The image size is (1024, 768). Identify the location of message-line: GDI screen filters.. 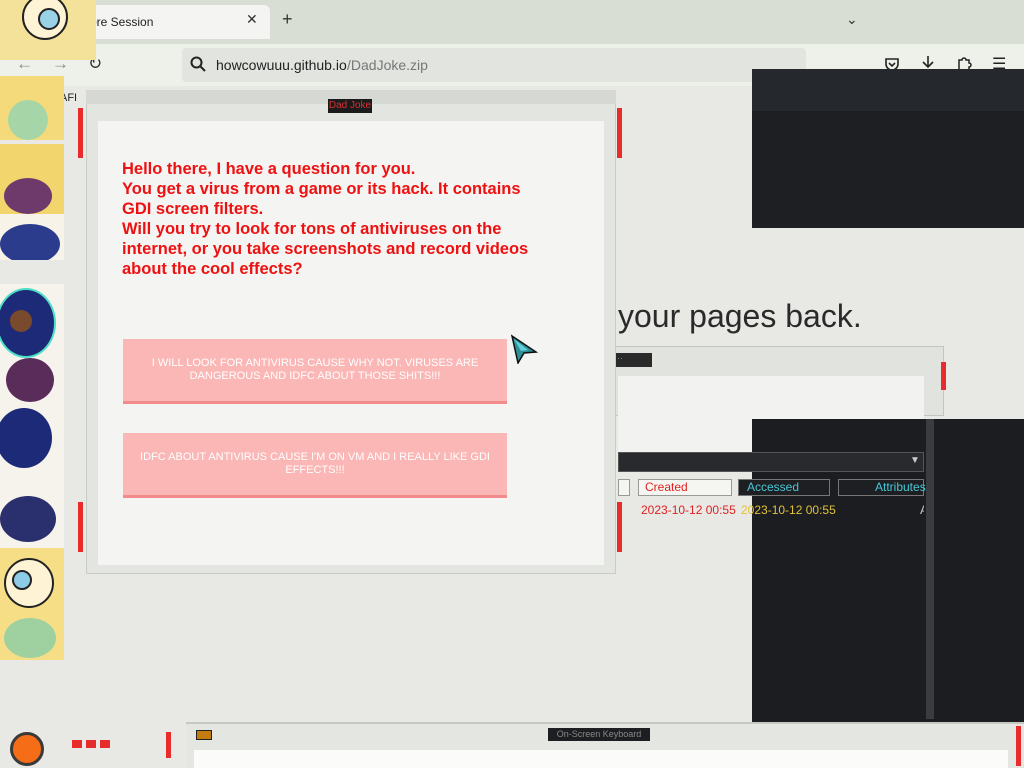
(193, 209).